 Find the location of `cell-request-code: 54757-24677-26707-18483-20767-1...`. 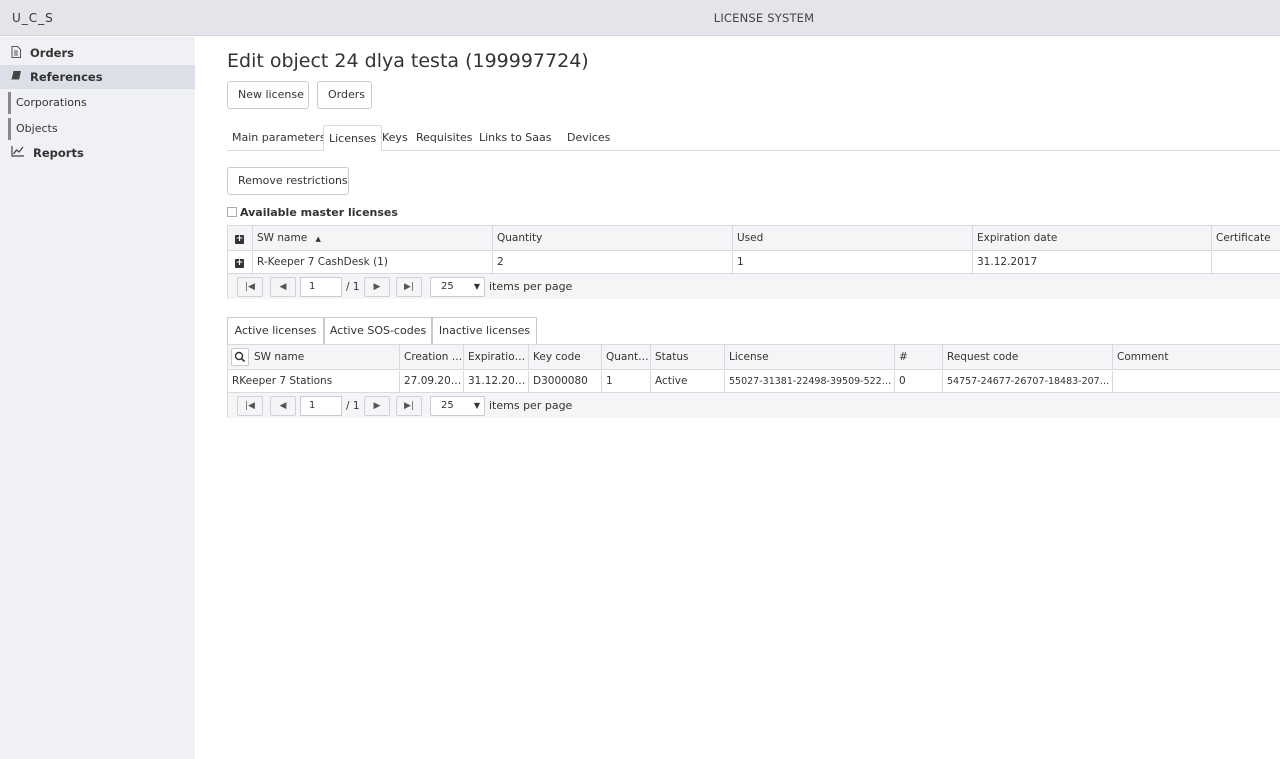

cell-request-code: 54757-24677-26707-18483-20767-1... is located at coordinates (1027, 381).